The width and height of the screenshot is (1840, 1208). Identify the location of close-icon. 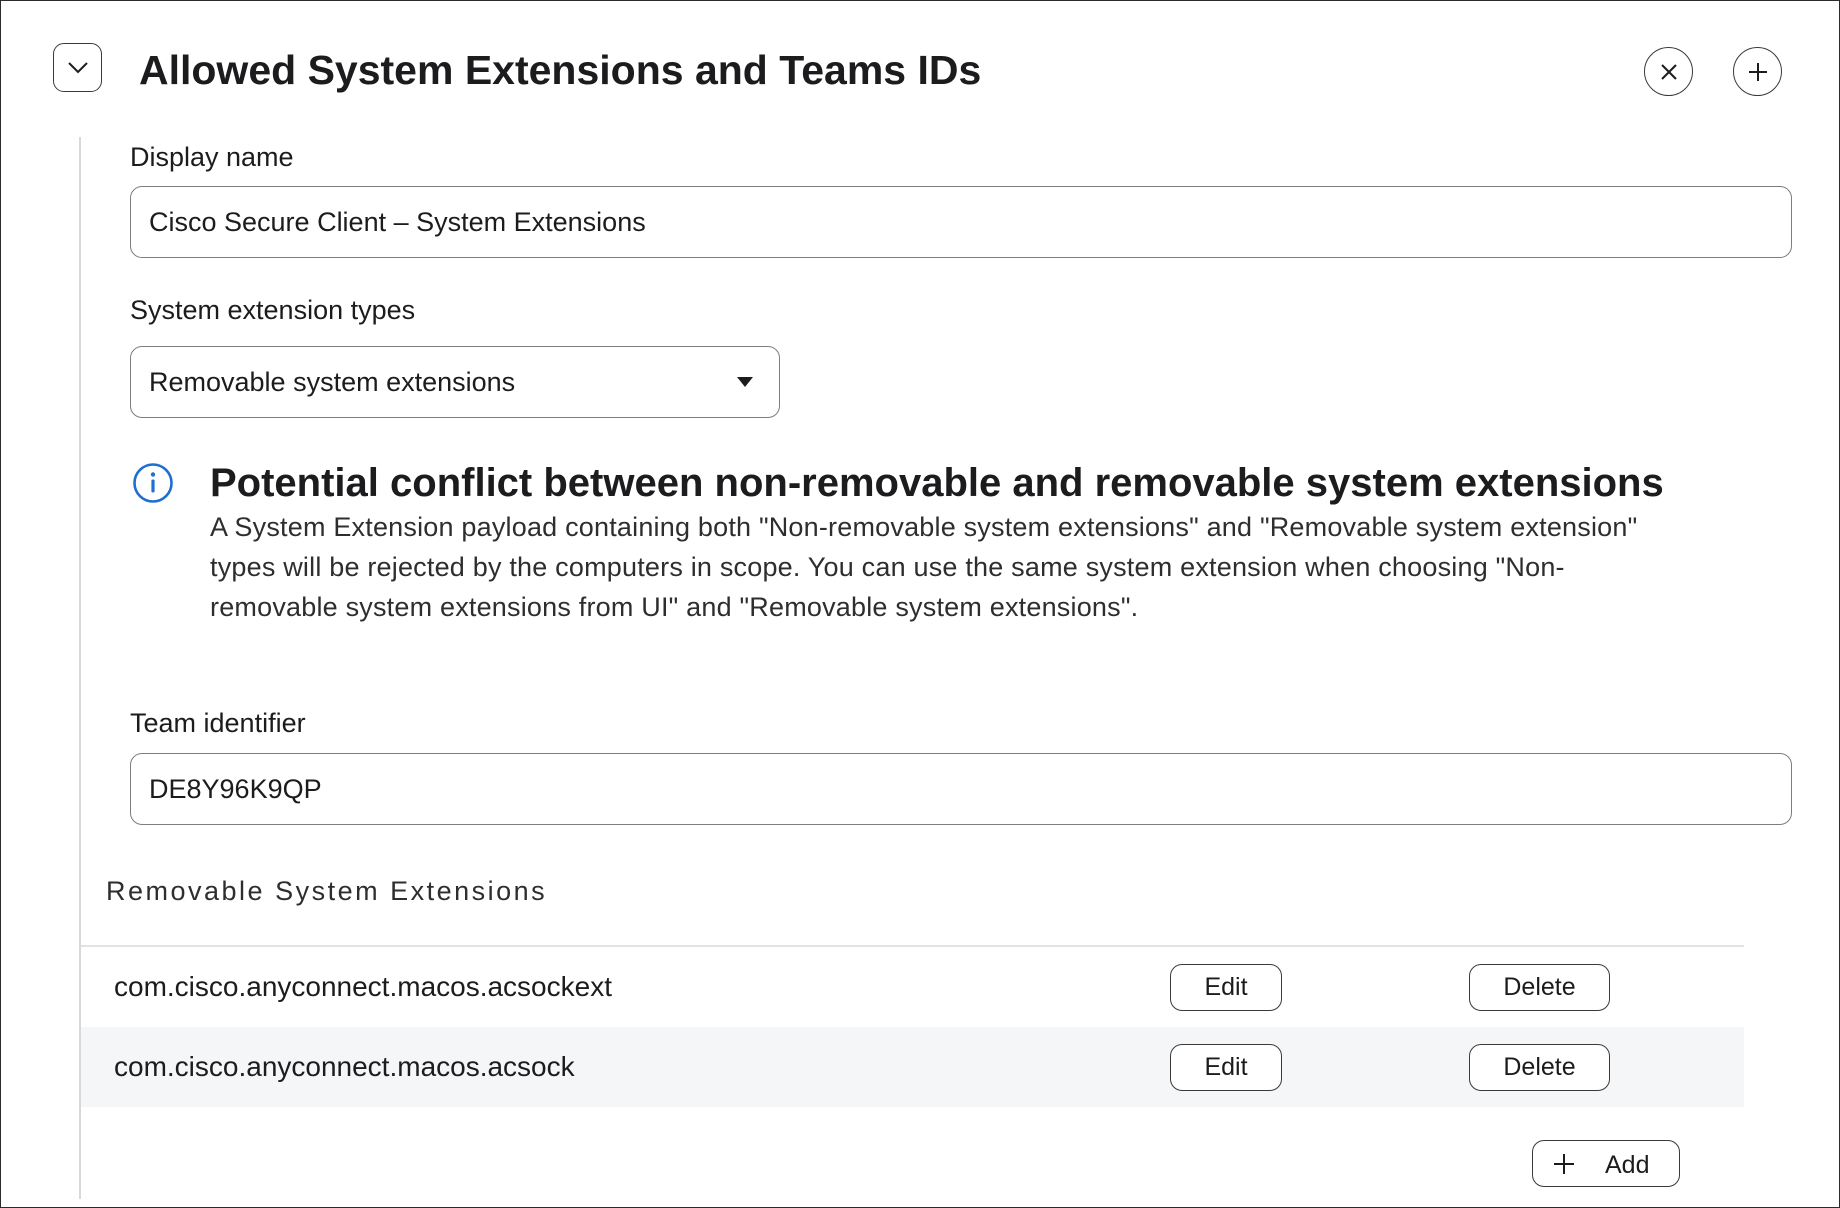
(1668, 71).